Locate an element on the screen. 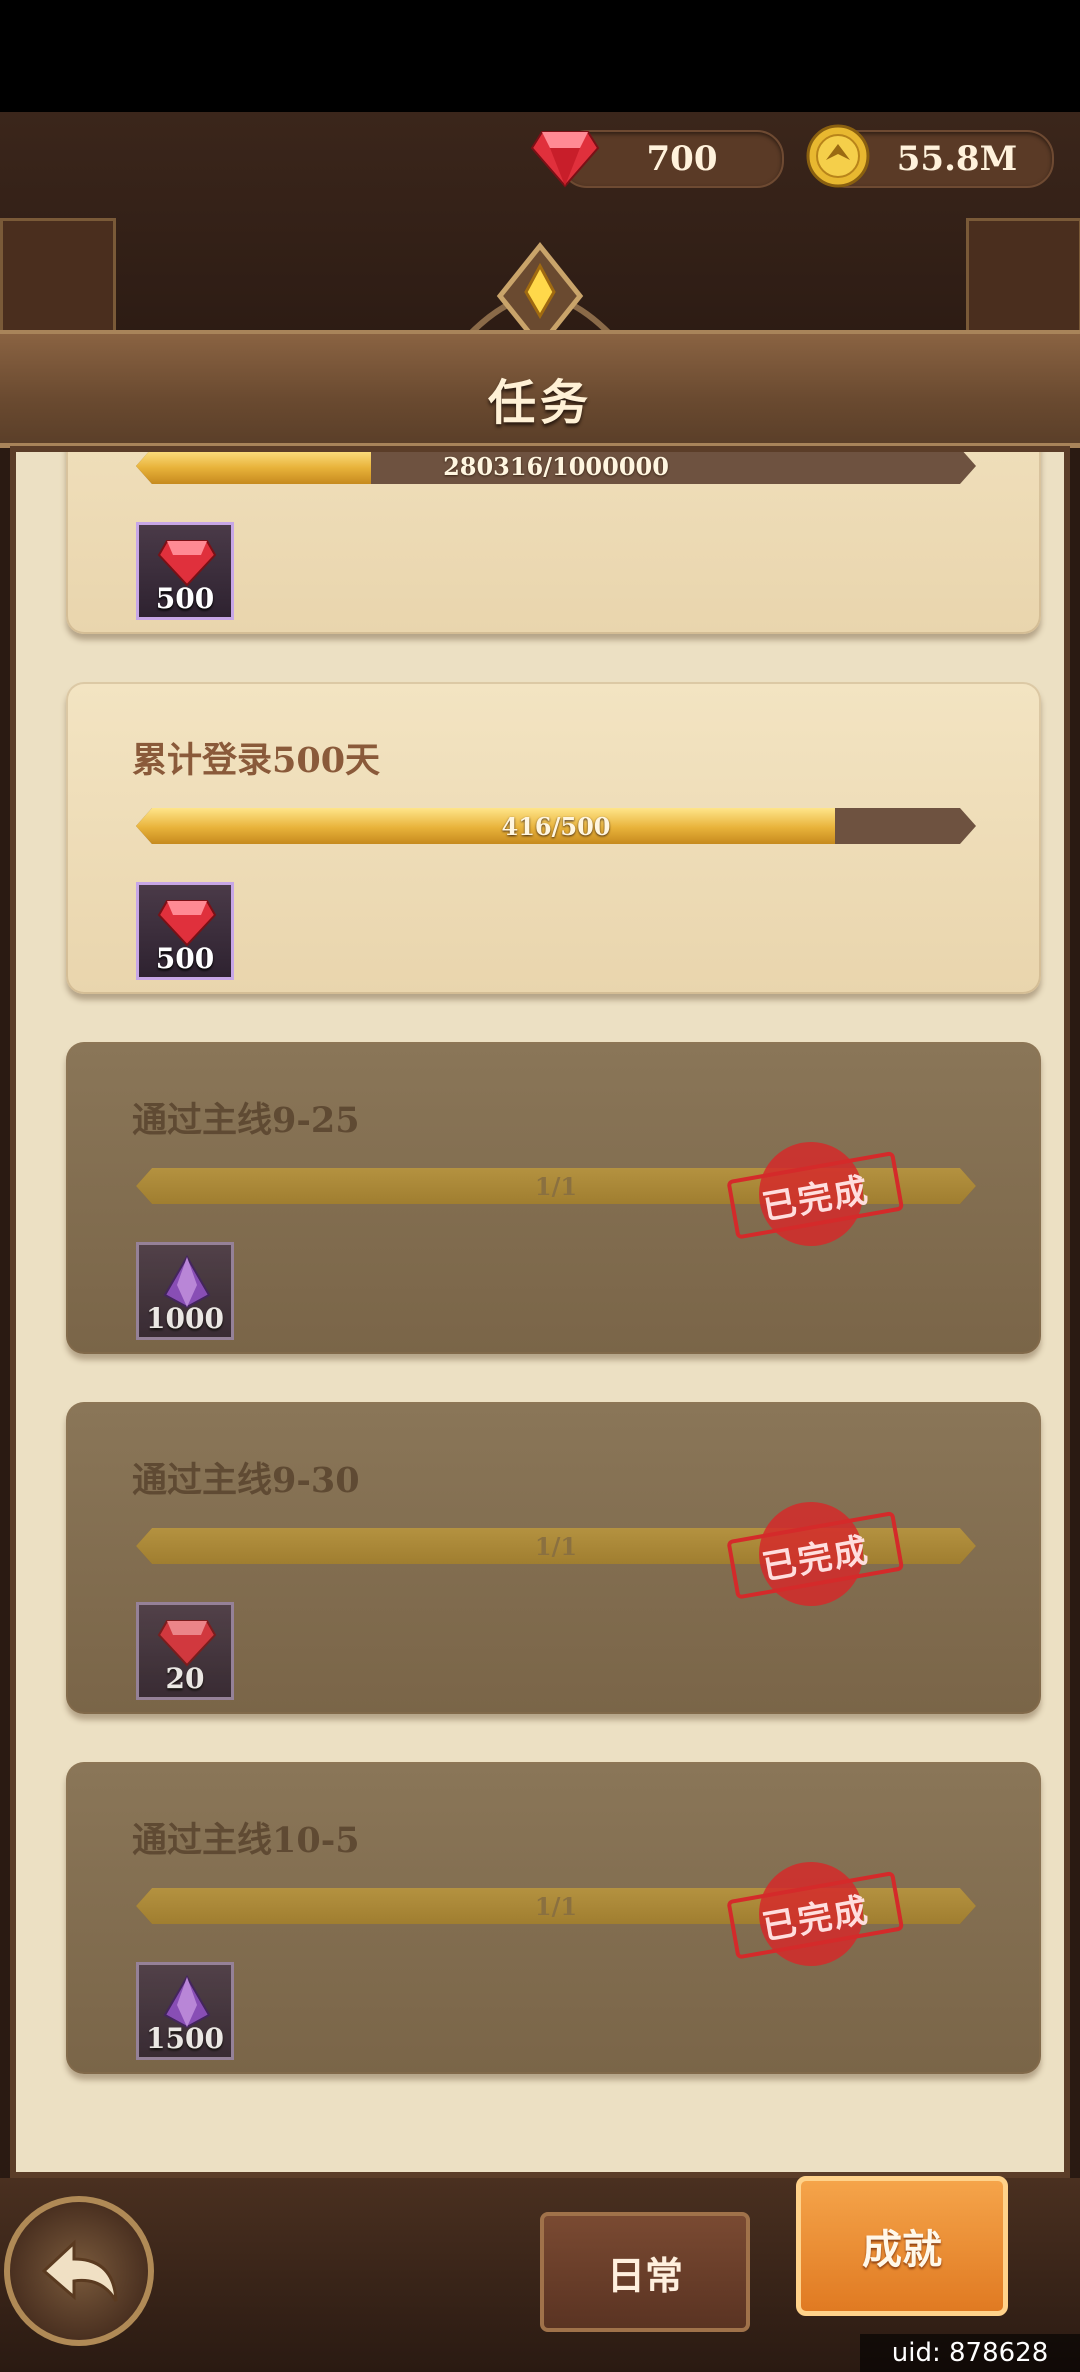  task-card: 通过主线10-5 1/1 1500 已完成 is located at coordinates (553, 1918).